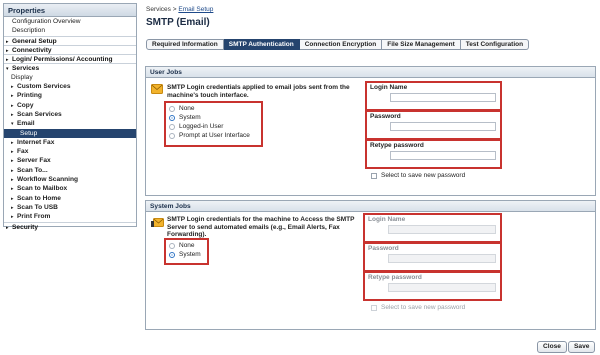 The width and height of the screenshot is (600, 355). What do you see at coordinates (70, 40) in the screenshot?
I see `sidebar-item-general-setup: ▸ General Setup` at bounding box center [70, 40].